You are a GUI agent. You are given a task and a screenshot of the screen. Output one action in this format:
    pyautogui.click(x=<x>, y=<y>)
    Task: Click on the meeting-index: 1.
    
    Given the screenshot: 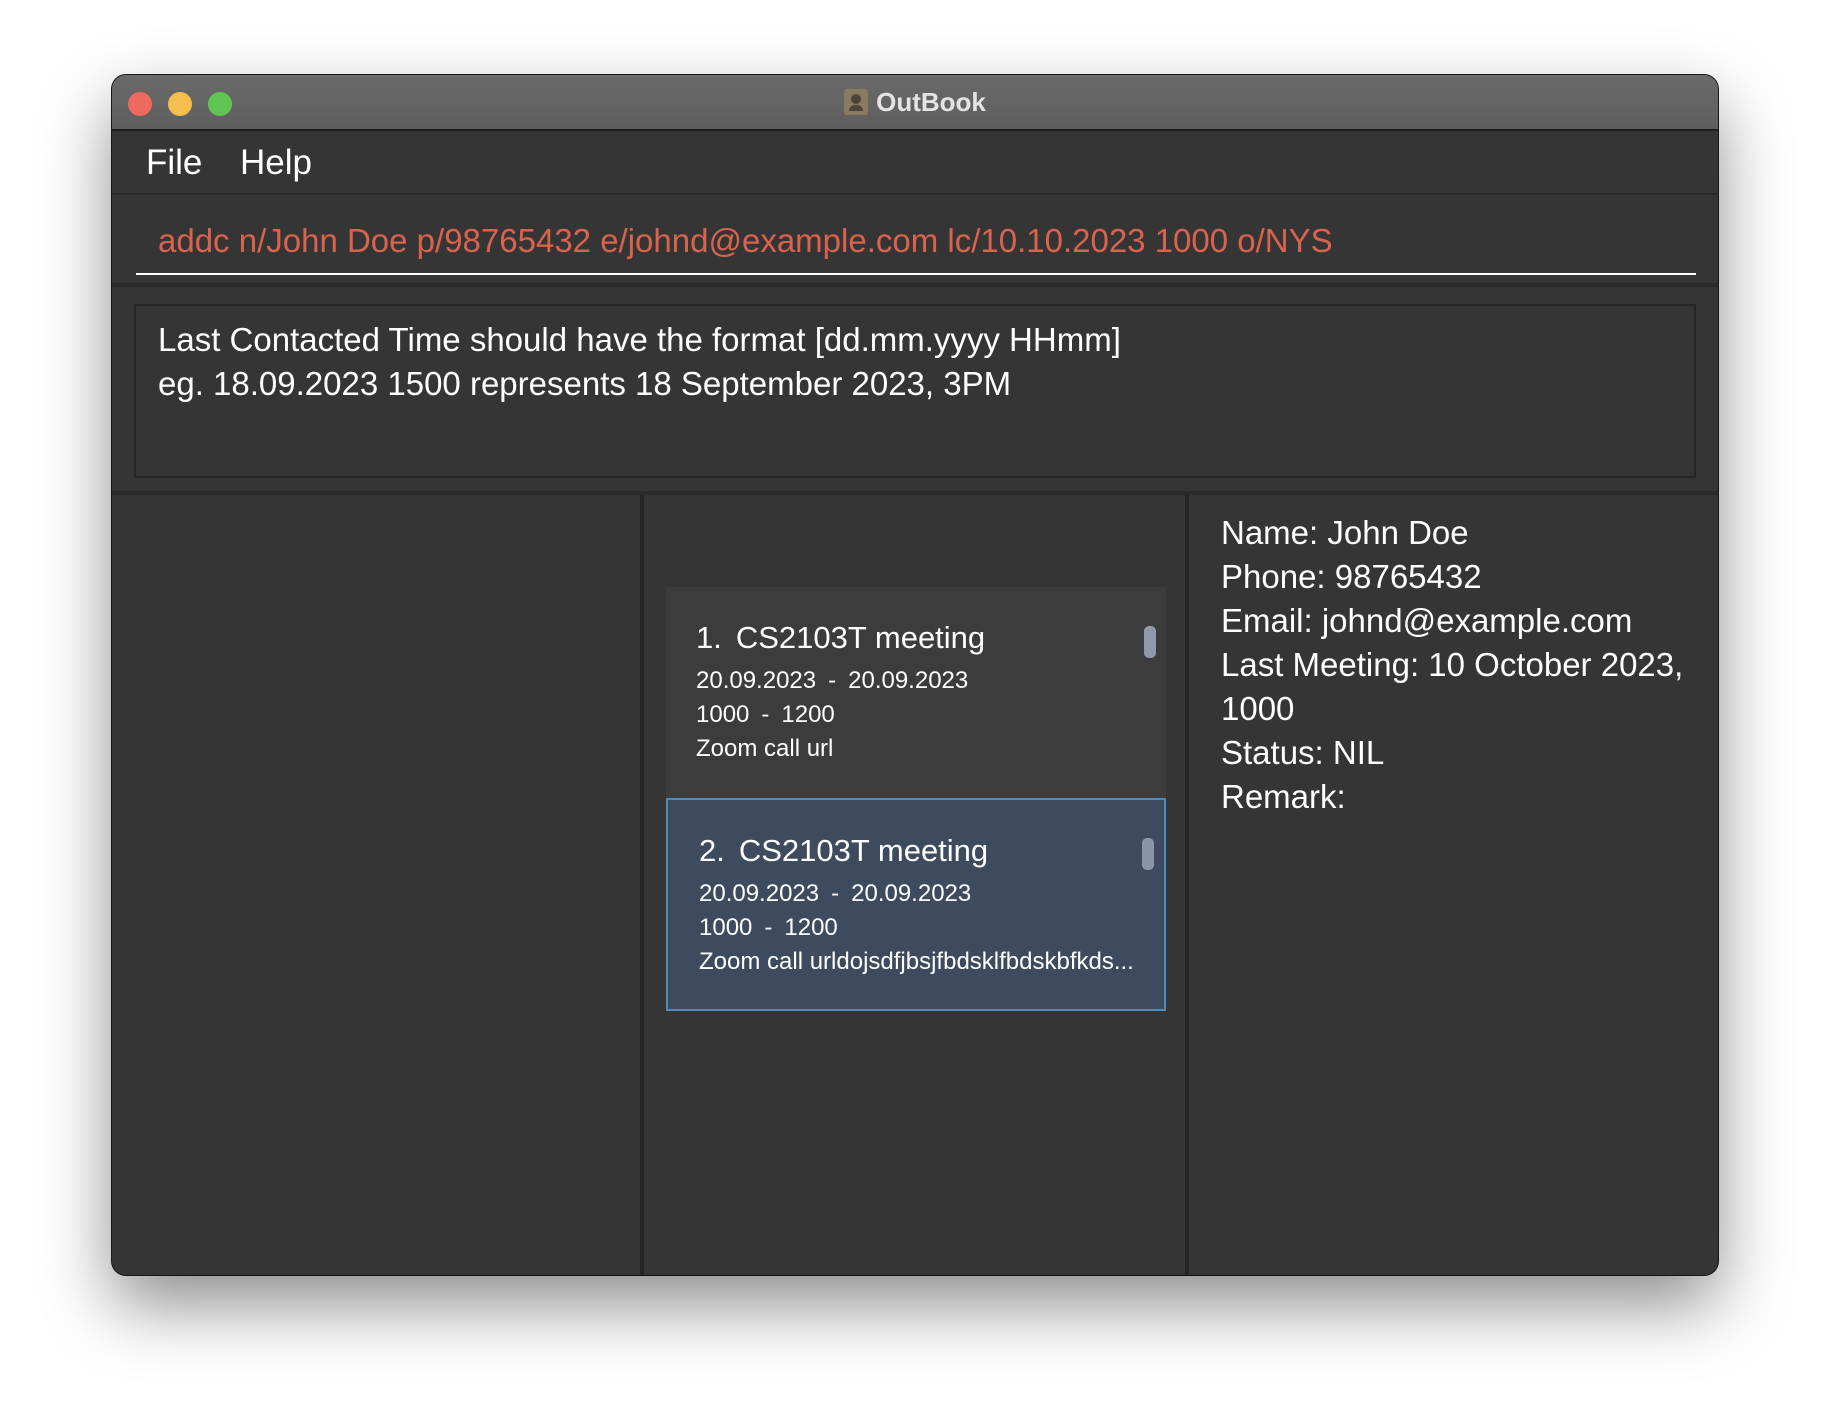 What is the action you would take?
    pyautogui.click(x=709, y=637)
    